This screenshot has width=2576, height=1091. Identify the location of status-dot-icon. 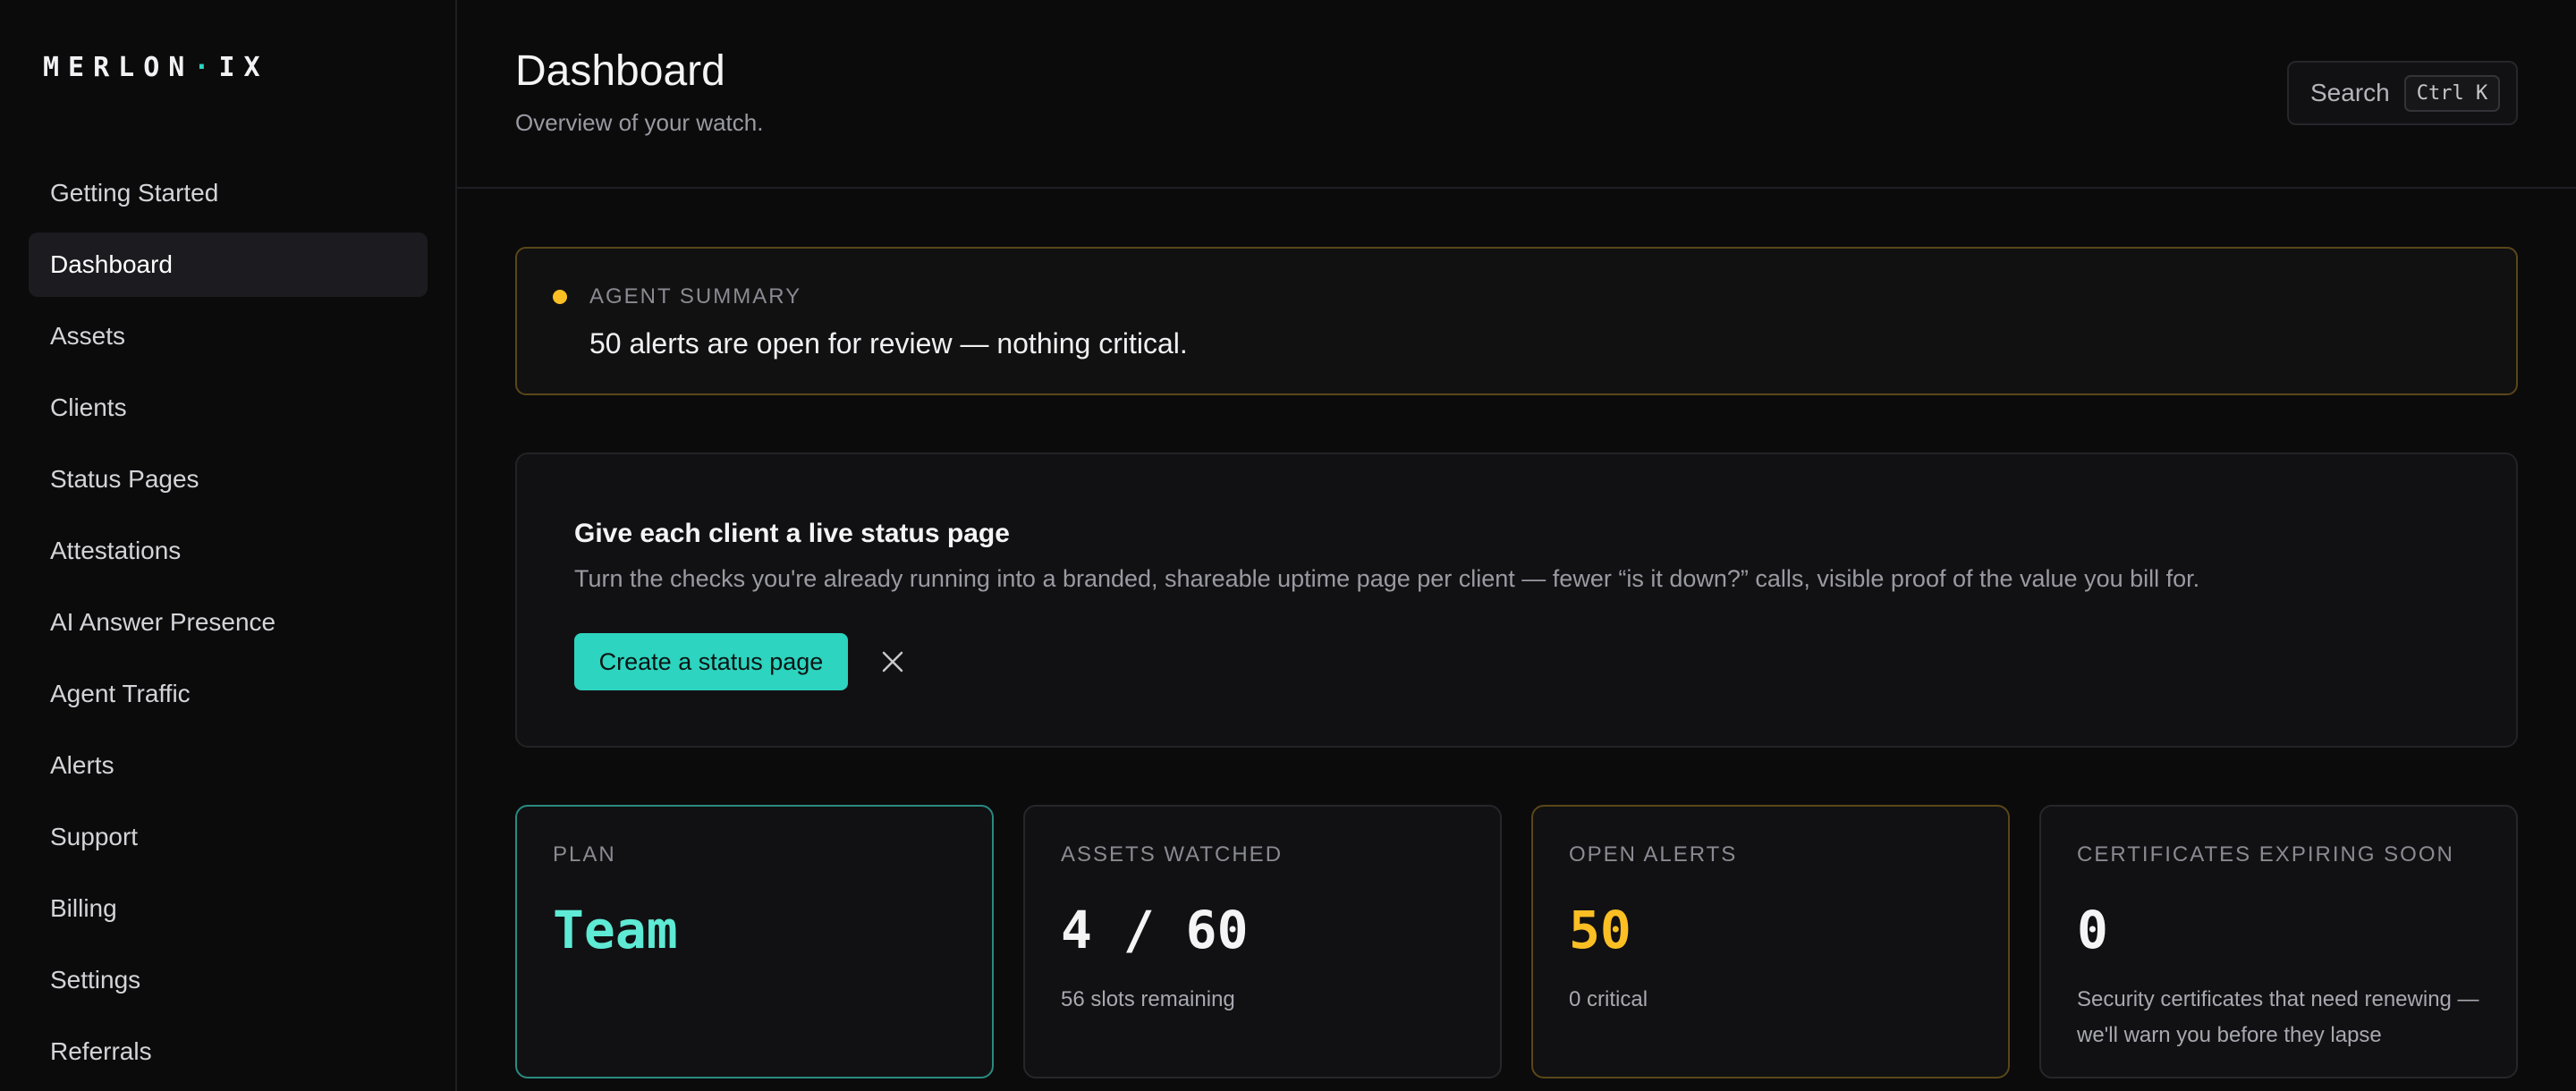
(560, 297).